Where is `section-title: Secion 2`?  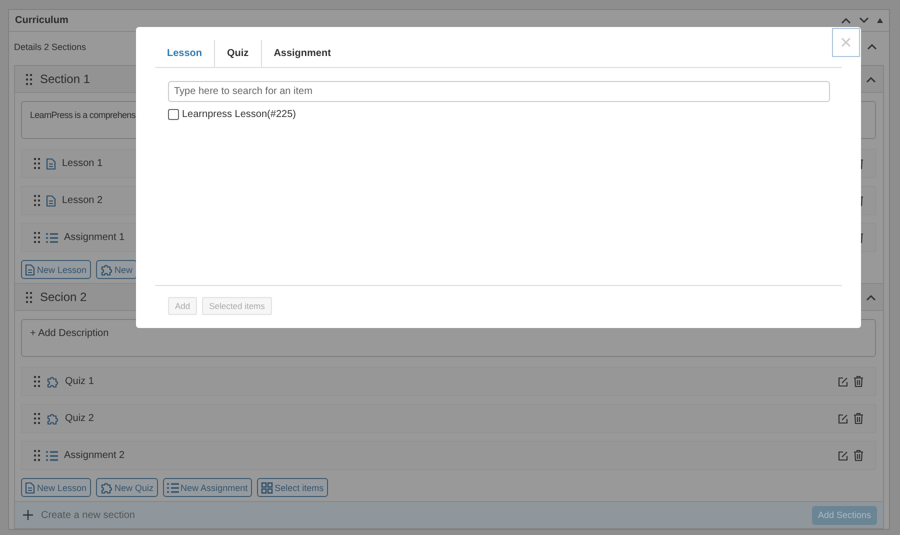
section-title: Secion 2 is located at coordinates (63, 297).